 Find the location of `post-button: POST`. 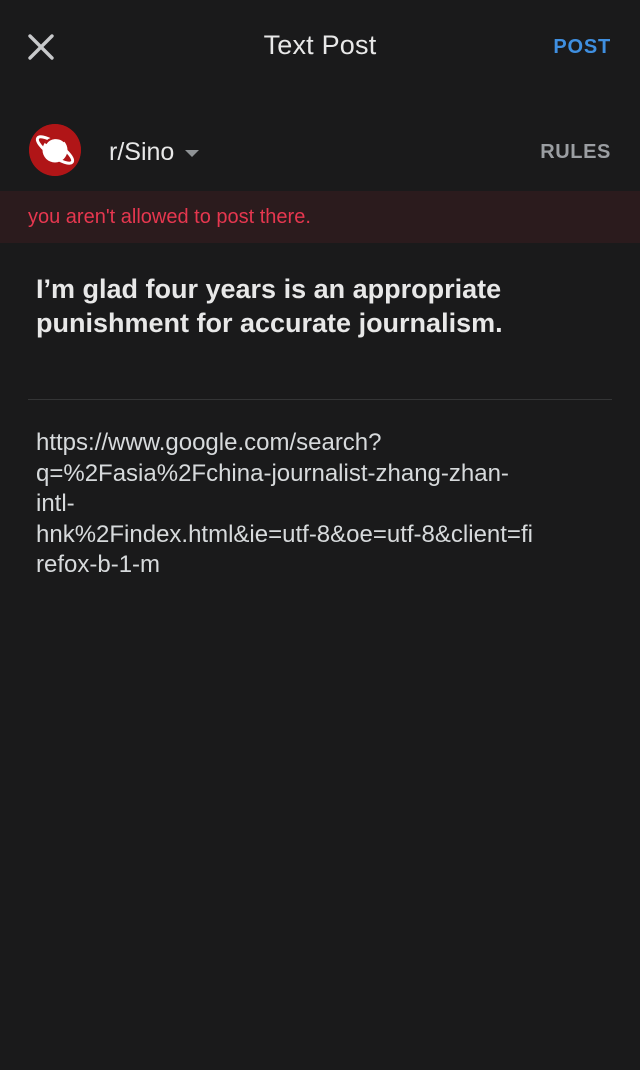

post-button: POST is located at coordinates (582, 47).